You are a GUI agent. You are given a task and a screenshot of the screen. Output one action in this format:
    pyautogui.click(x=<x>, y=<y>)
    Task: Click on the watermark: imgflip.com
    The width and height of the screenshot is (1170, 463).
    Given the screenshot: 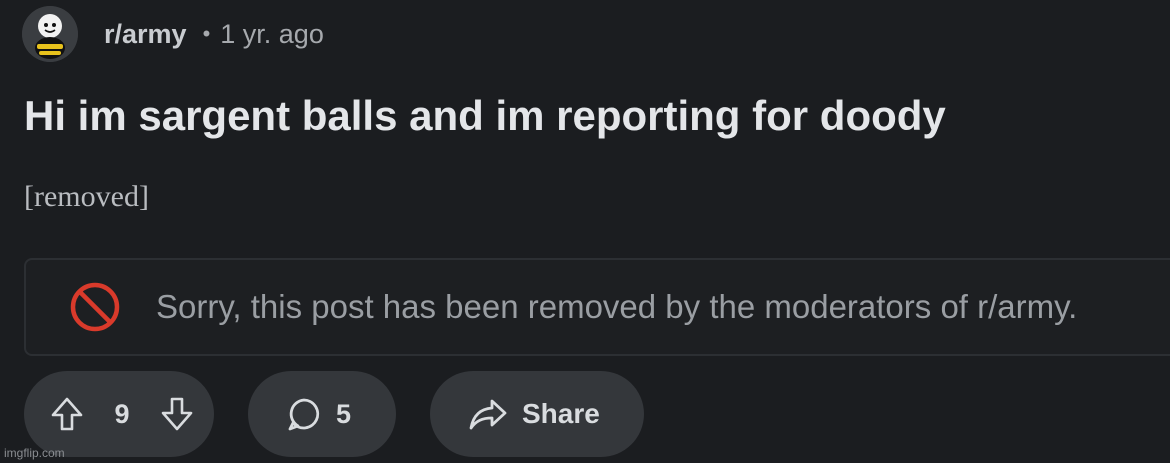 What is the action you would take?
    pyautogui.click(x=34, y=453)
    